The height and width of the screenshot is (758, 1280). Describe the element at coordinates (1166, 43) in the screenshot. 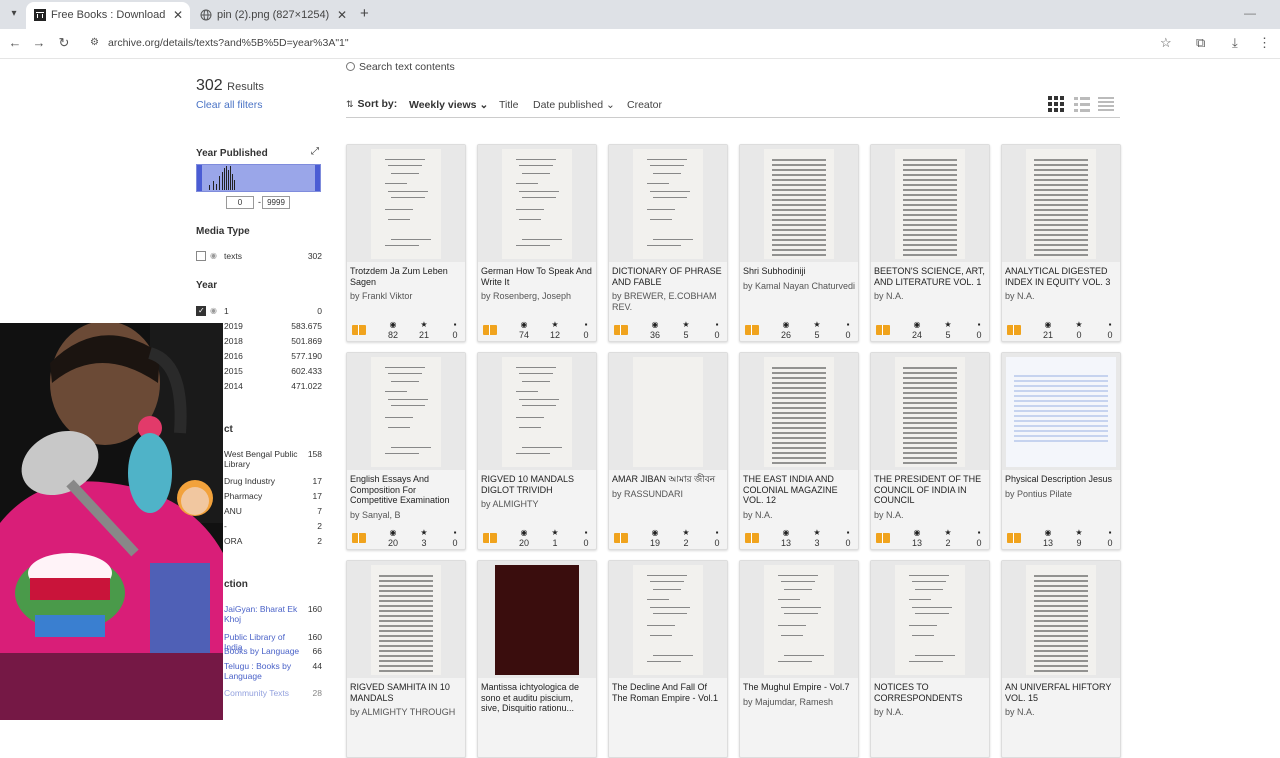

I see `bookmark-star-icon: ☆` at that location.